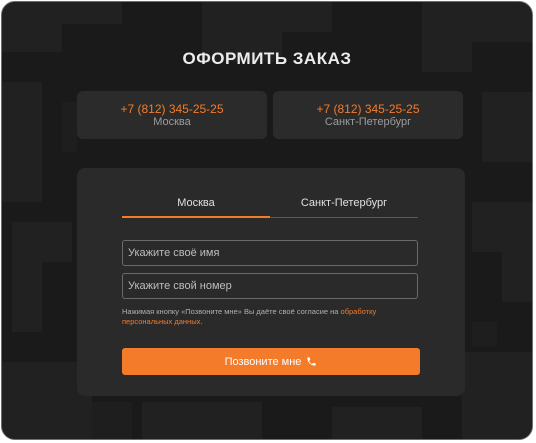 Image resolution: width=536 pixels, height=443 pixels. What do you see at coordinates (368, 109) in the screenshot?
I see `contact-phone-spb: +7 (812) 345-25-25` at bounding box center [368, 109].